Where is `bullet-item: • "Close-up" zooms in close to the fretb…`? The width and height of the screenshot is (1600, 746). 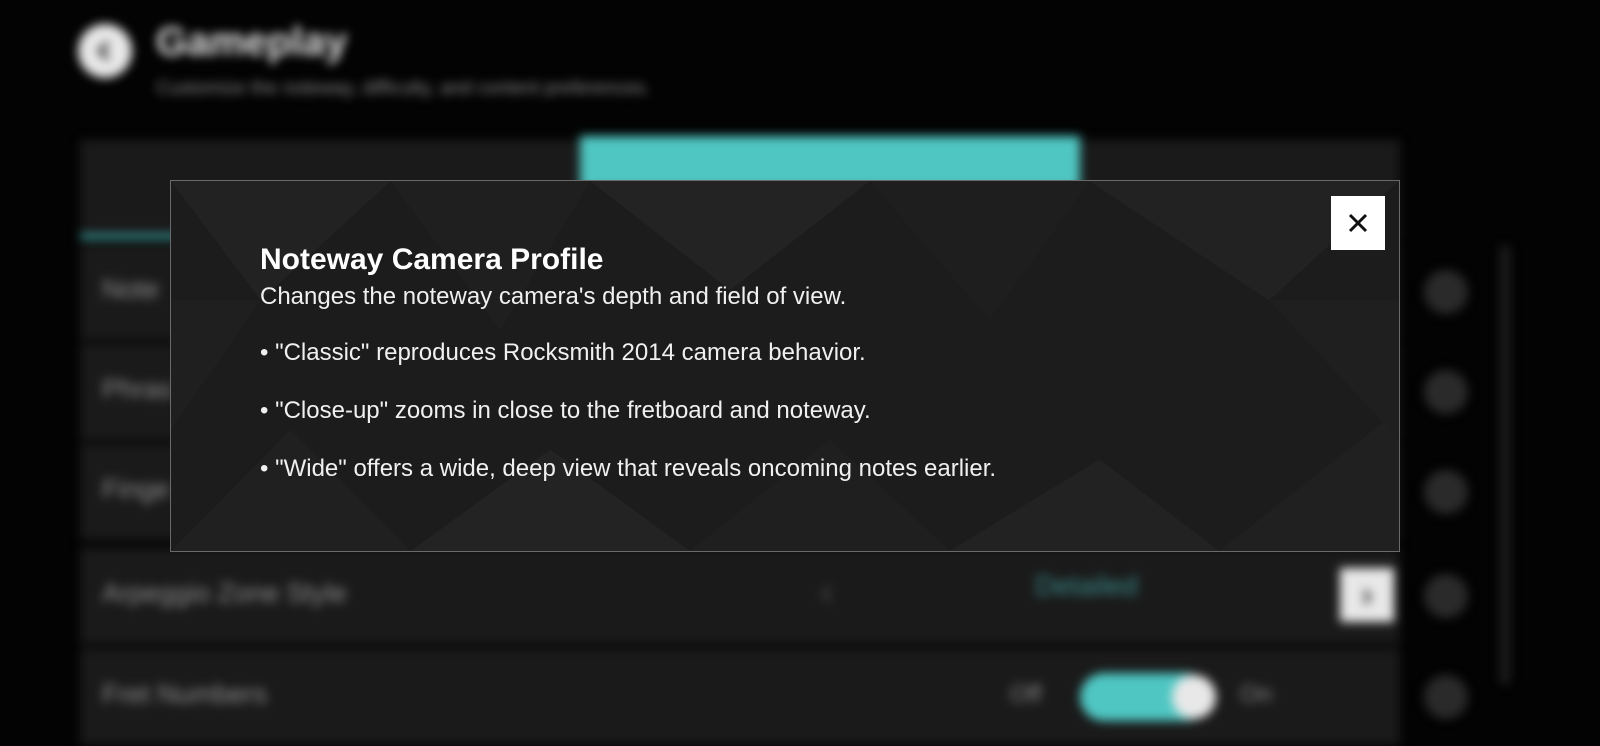
bullet-item: • "Close-up" zooms in close to the fretb… is located at coordinates (565, 410).